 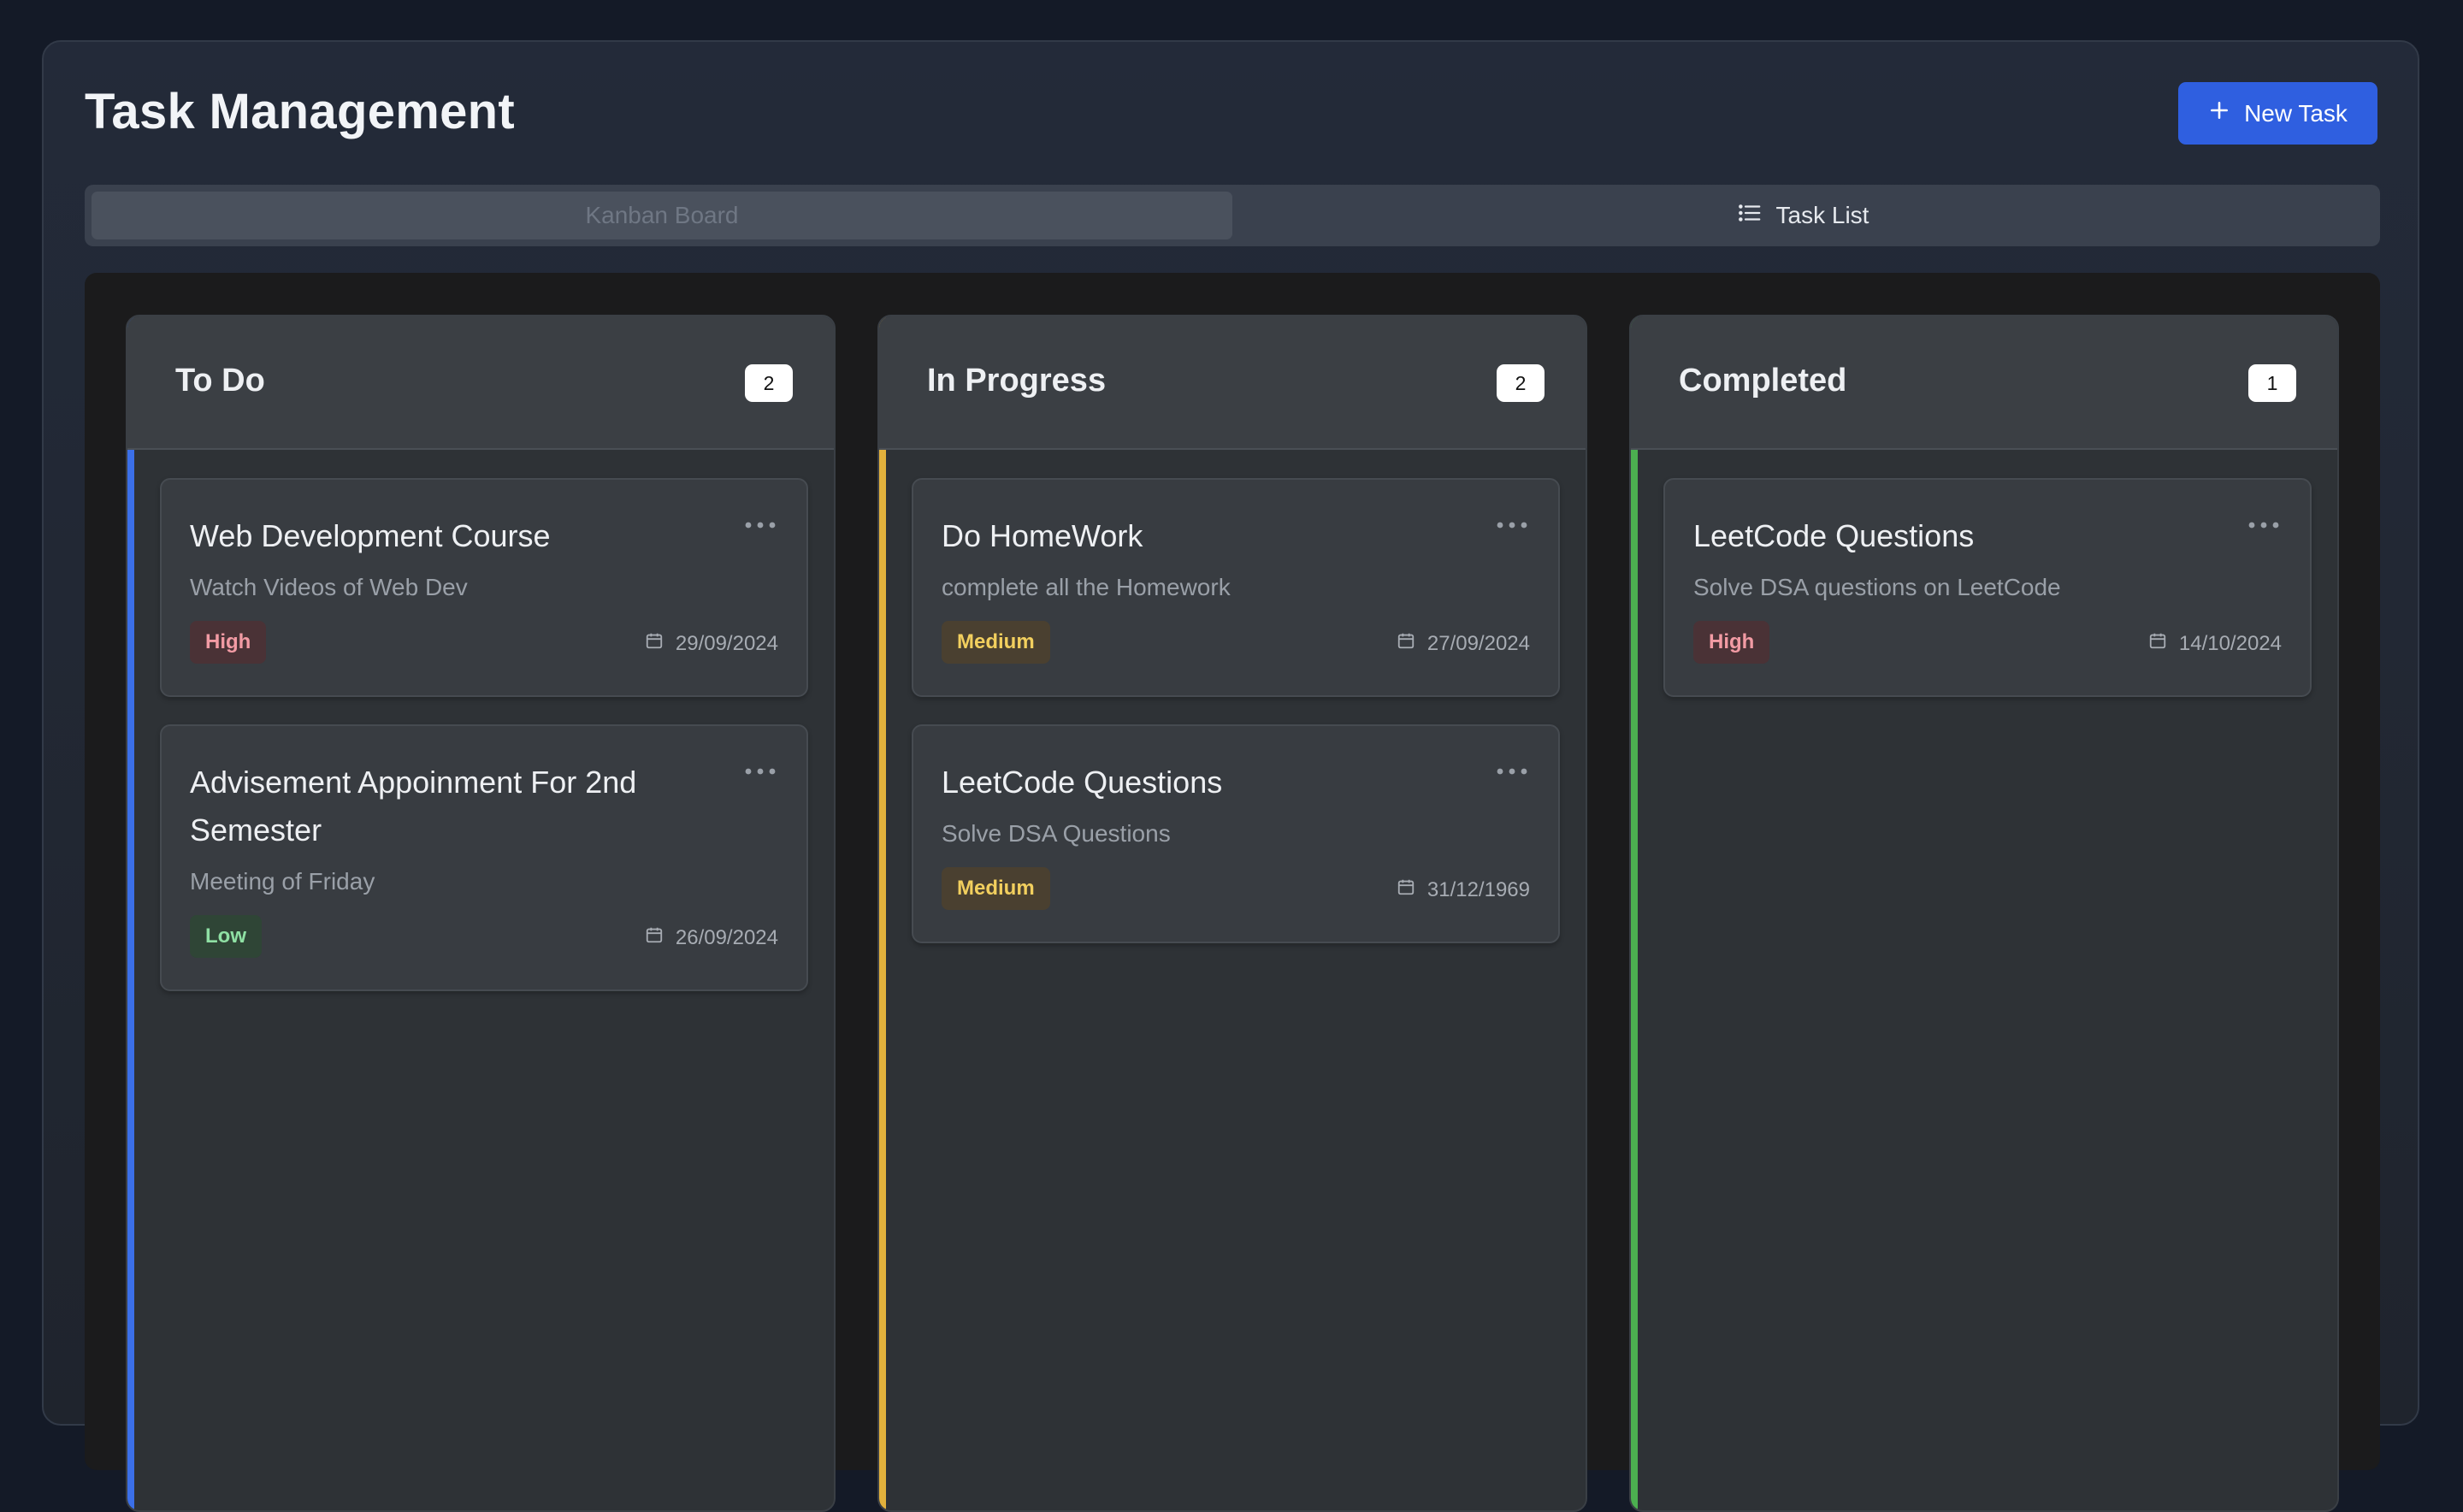 What do you see at coordinates (1750, 216) in the screenshot?
I see `list-icon` at bounding box center [1750, 216].